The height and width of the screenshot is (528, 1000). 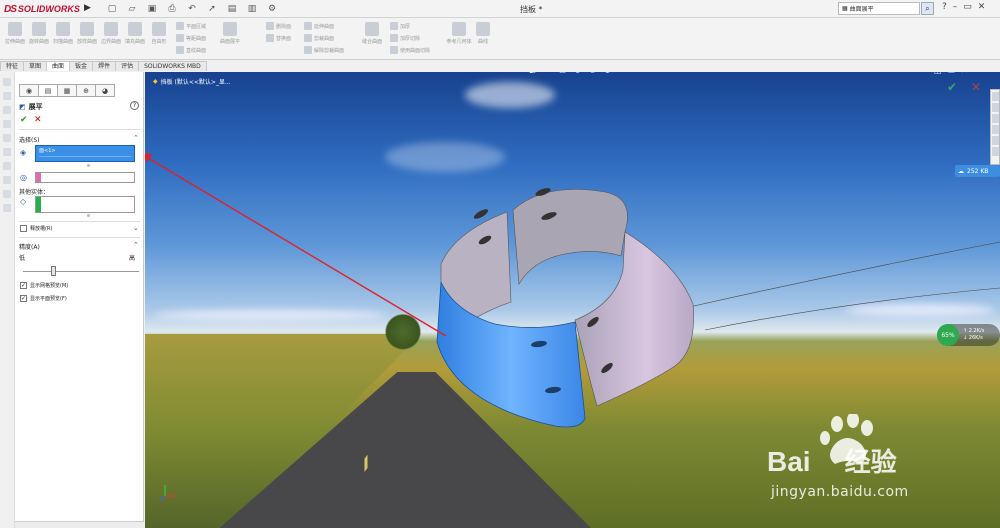 What do you see at coordinates (86, 90) in the screenshot?
I see `dimxpert-tab-icon: ⊕` at bounding box center [86, 90].